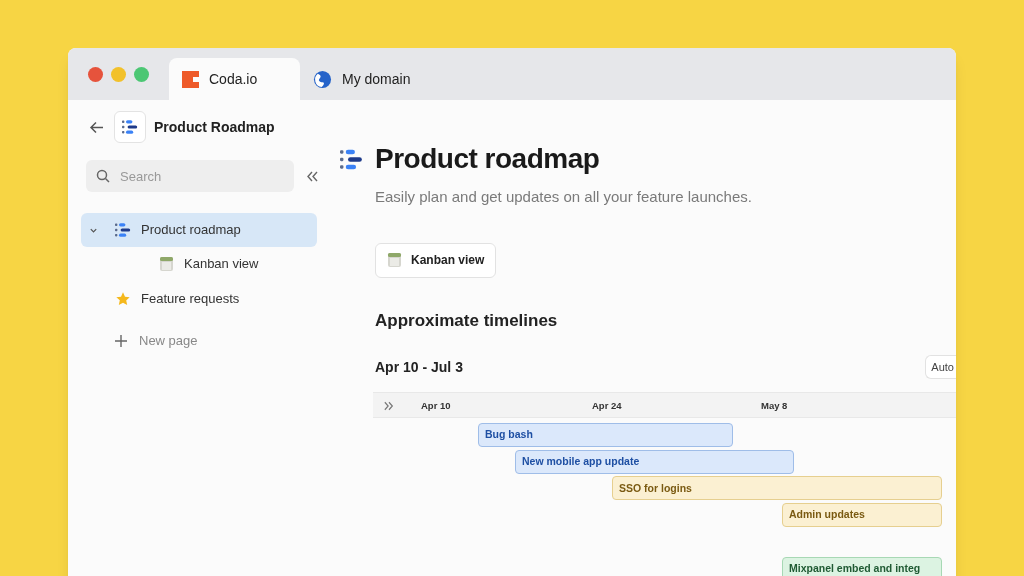 The image size is (1024, 576). What do you see at coordinates (940, 367) in the screenshot?
I see `mode-button: Auto` at bounding box center [940, 367].